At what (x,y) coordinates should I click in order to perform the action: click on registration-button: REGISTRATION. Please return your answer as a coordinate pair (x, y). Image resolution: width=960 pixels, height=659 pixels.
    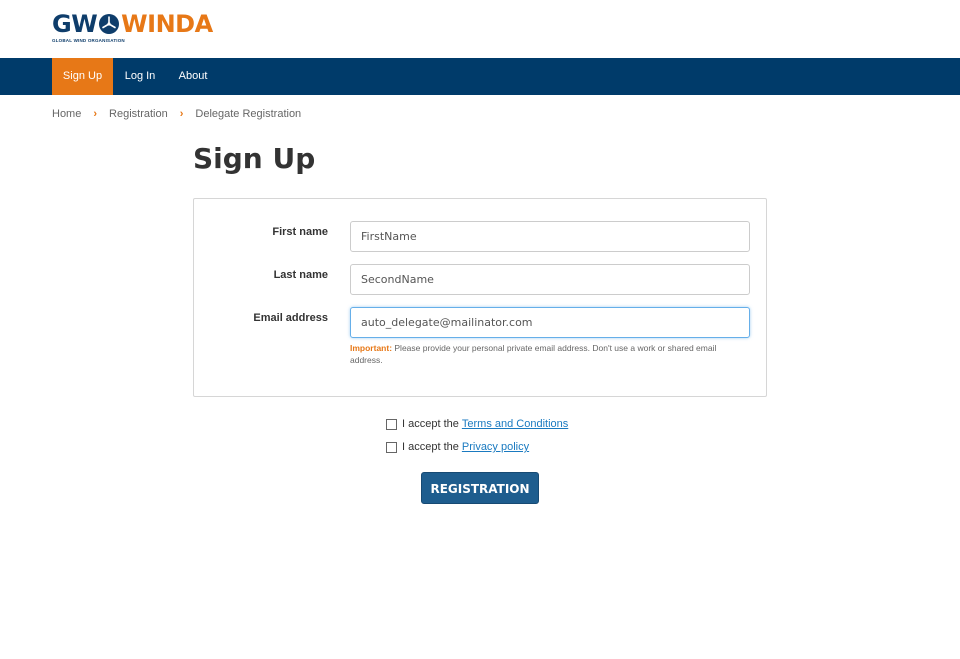
    Looking at the image, I should click on (480, 488).